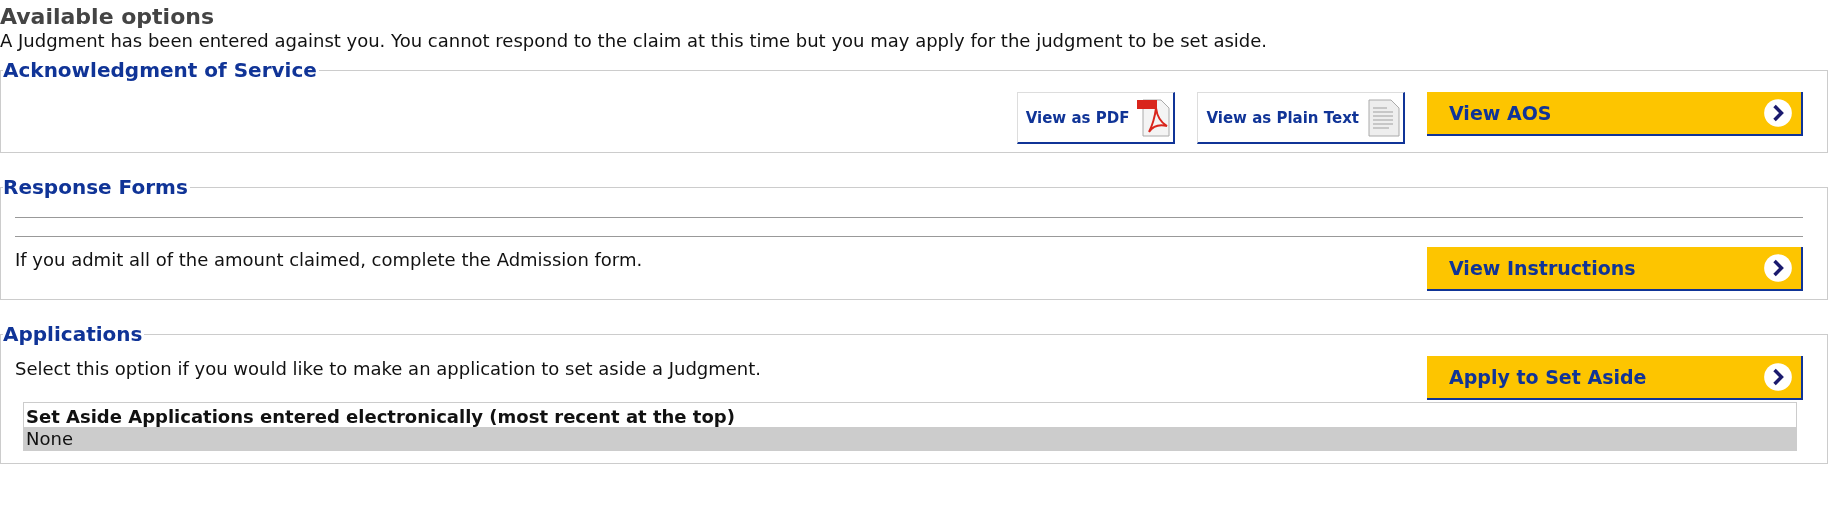  Describe the element at coordinates (1096, 118) in the screenshot. I see `view-pdf-button: View as PDF` at that location.